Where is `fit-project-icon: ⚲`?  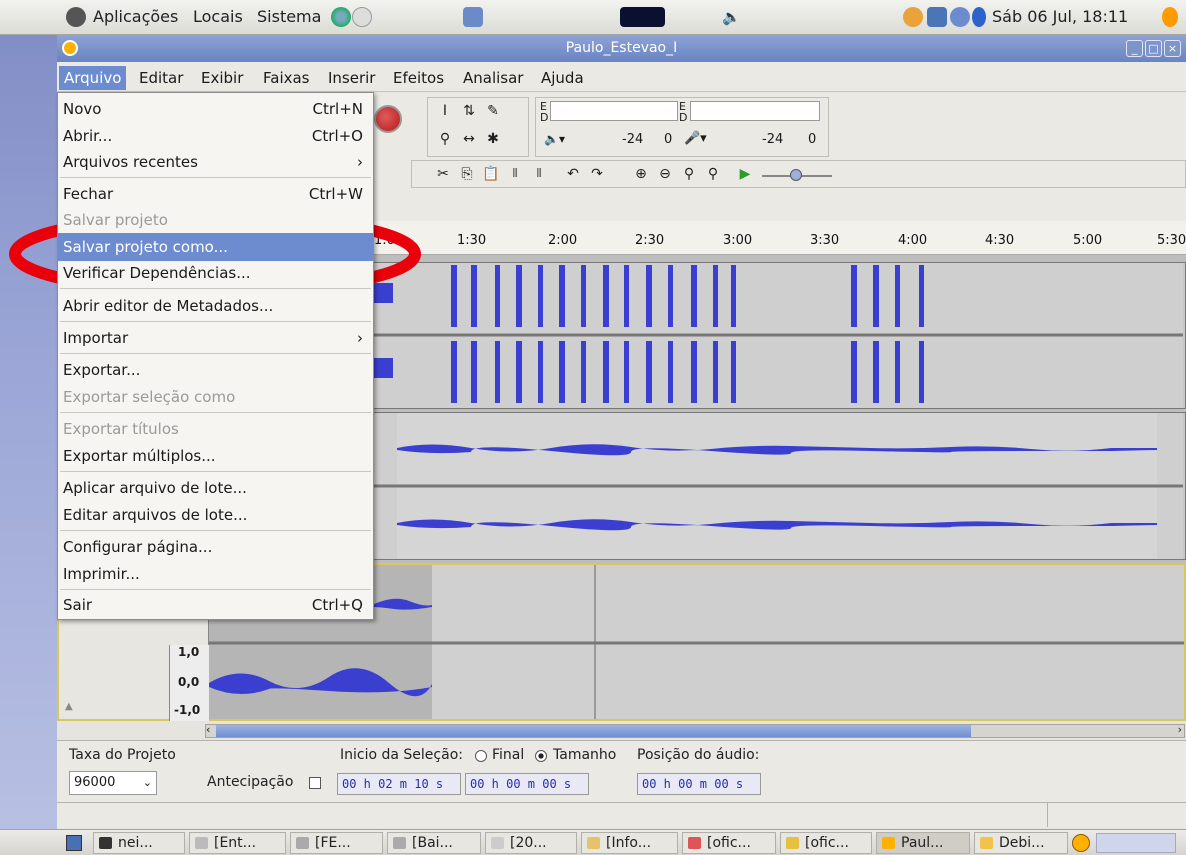 fit-project-icon: ⚲ is located at coordinates (713, 174).